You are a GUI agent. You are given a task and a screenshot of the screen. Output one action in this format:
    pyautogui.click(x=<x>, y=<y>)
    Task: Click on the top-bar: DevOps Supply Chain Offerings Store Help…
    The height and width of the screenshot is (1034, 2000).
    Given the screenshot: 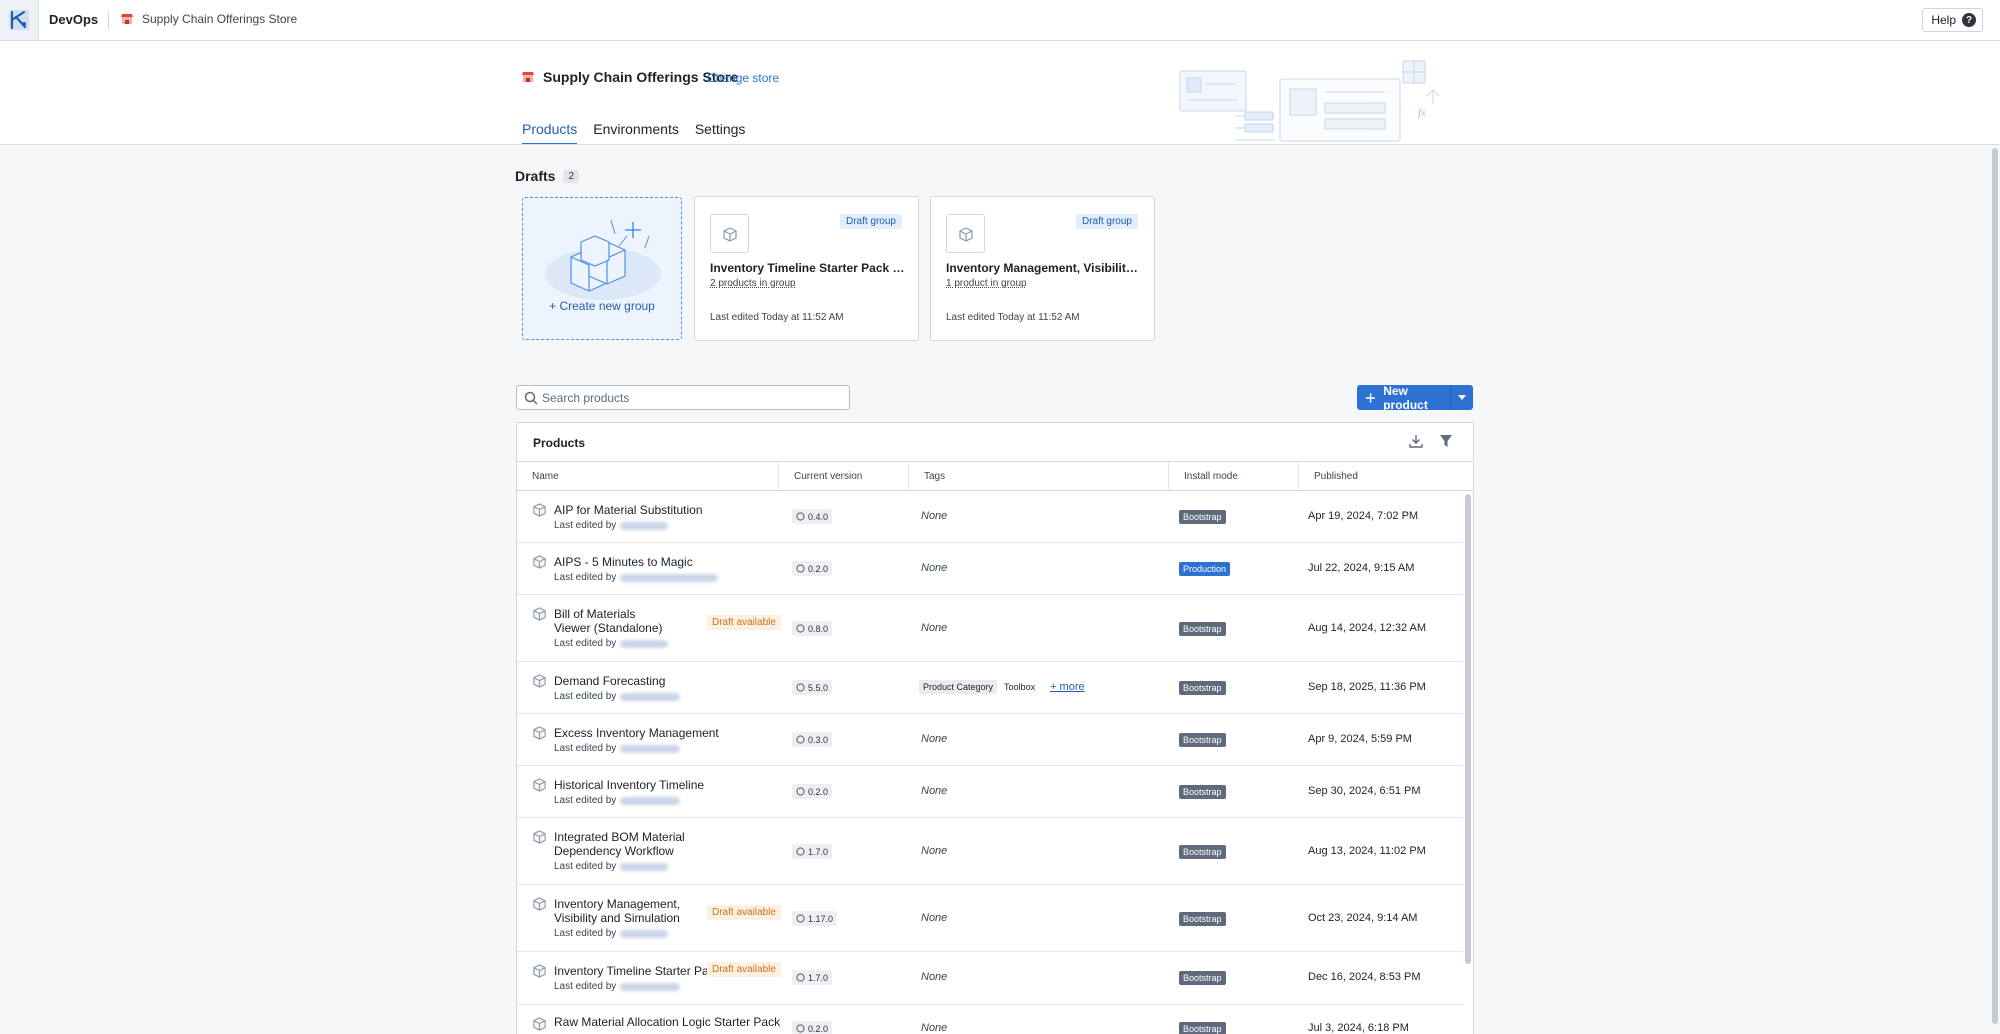 What is the action you would take?
    pyautogui.click(x=1000, y=20)
    